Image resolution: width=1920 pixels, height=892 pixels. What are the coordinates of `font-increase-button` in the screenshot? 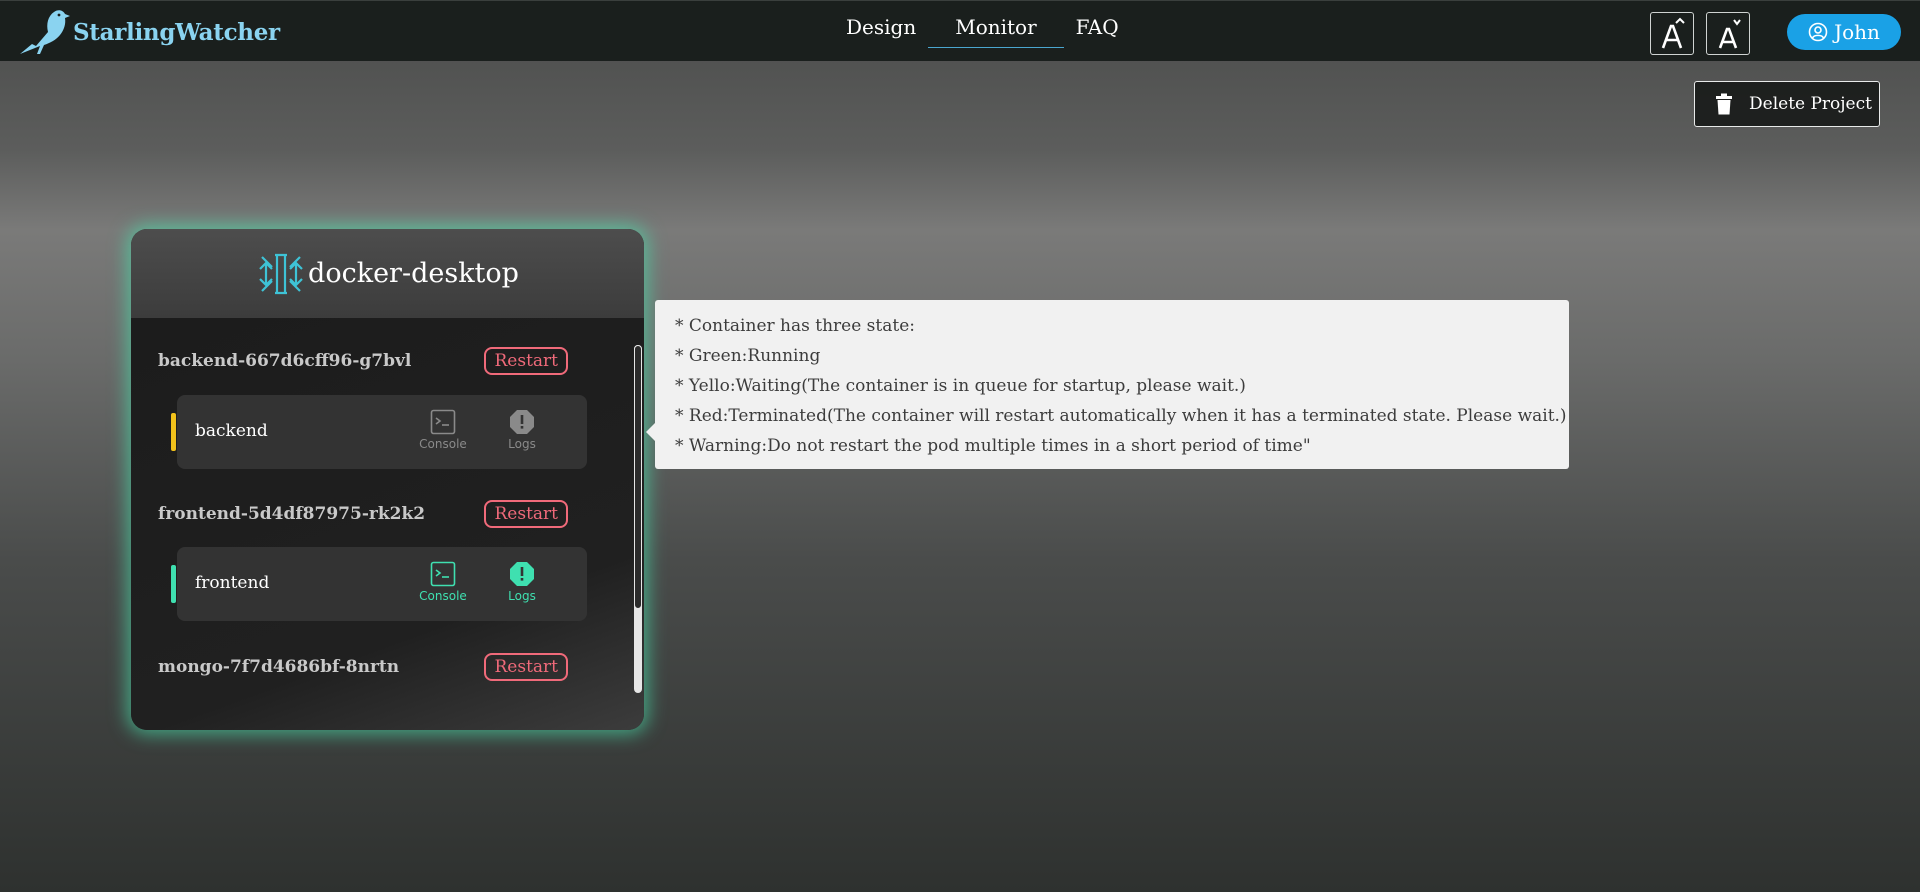 It's located at (1672, 33).